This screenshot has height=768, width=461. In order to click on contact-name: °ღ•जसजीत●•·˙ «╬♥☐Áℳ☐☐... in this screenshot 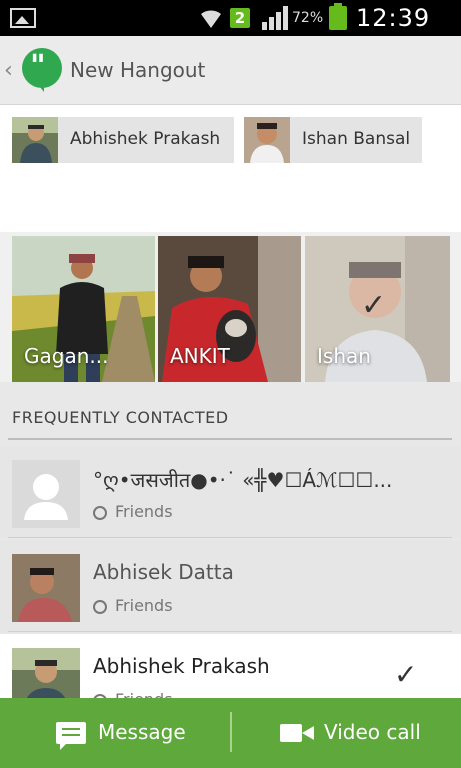, I will do `click(243, 480)`.